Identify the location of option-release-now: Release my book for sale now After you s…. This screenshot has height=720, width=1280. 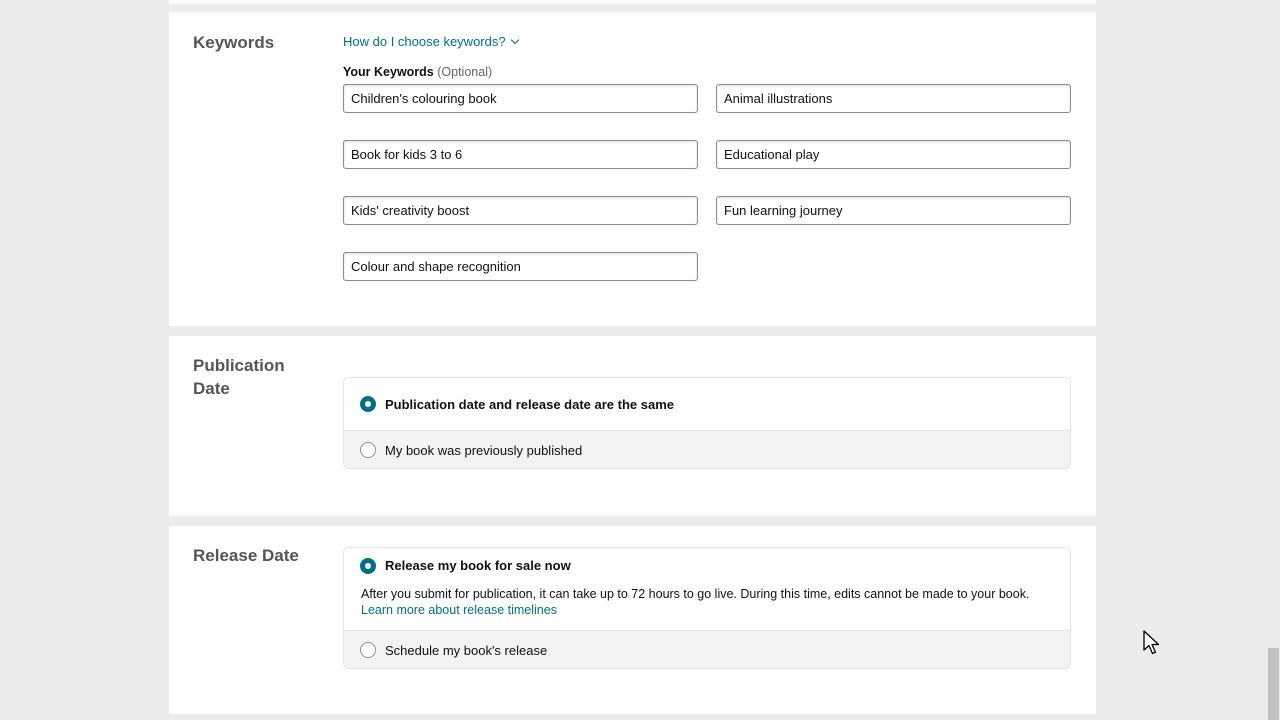
(707, 589).